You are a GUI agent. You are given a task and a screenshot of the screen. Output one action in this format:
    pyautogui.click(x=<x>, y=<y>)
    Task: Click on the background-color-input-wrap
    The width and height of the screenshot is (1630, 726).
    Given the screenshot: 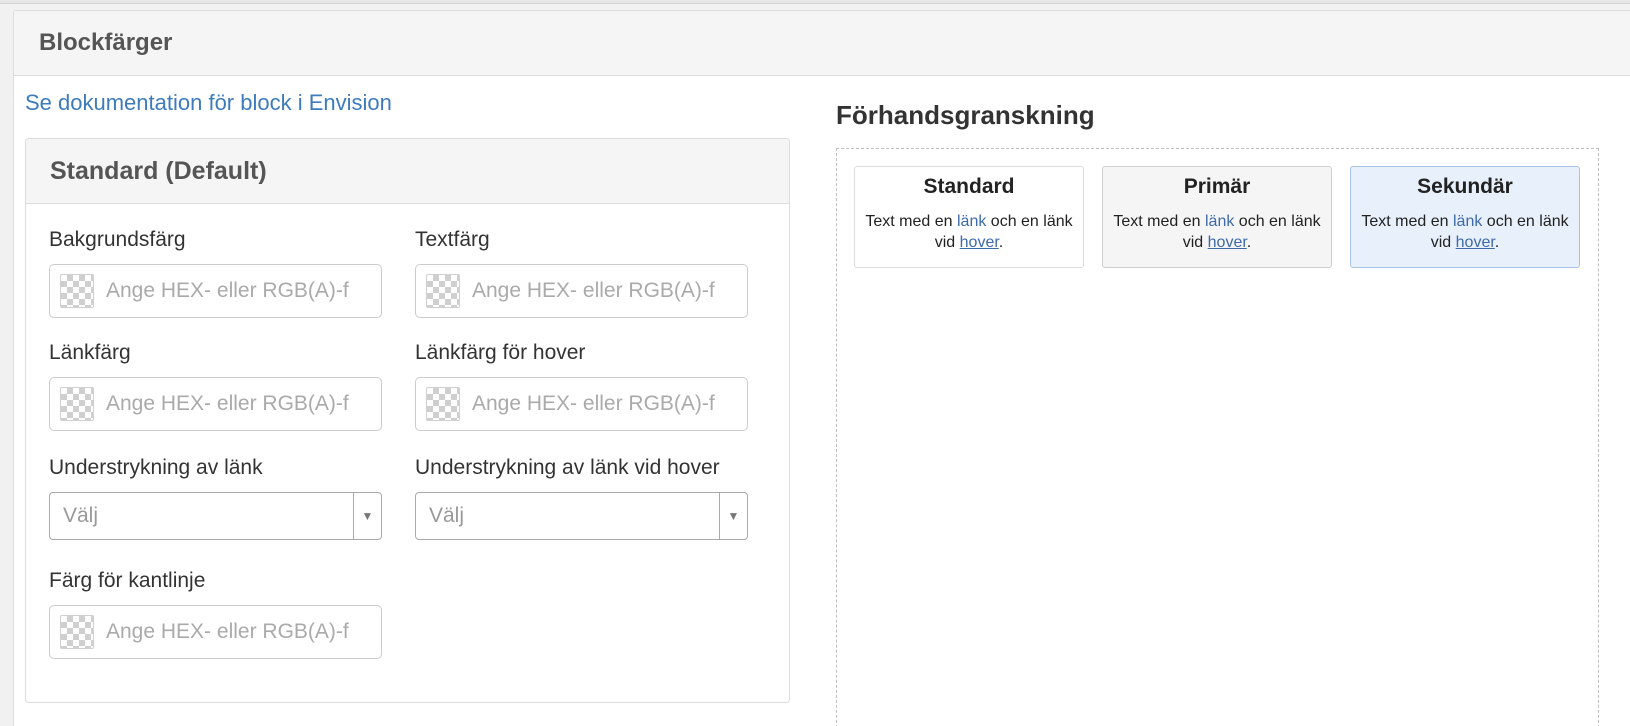 What is the action you would take?
    pyautogui.click(x=215, y=291)
    